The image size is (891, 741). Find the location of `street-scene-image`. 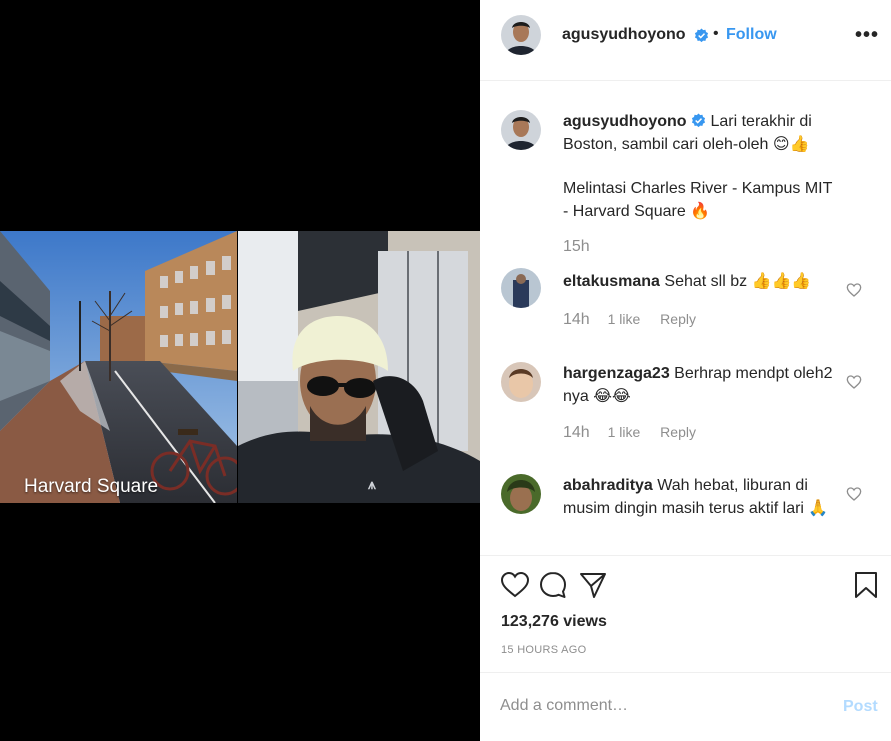

street-scene-image is located at coordinates (118, 367).